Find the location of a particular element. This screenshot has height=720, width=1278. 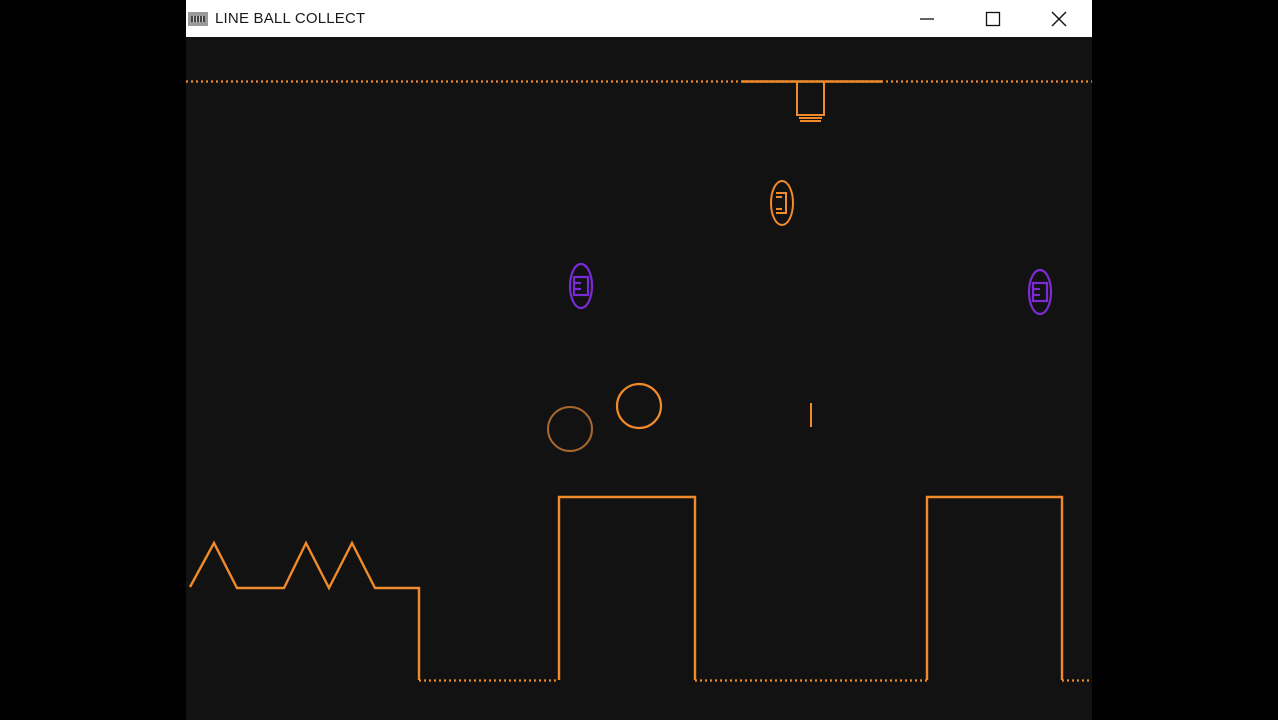

terrain-block-right is located at coordinates (994, 587).